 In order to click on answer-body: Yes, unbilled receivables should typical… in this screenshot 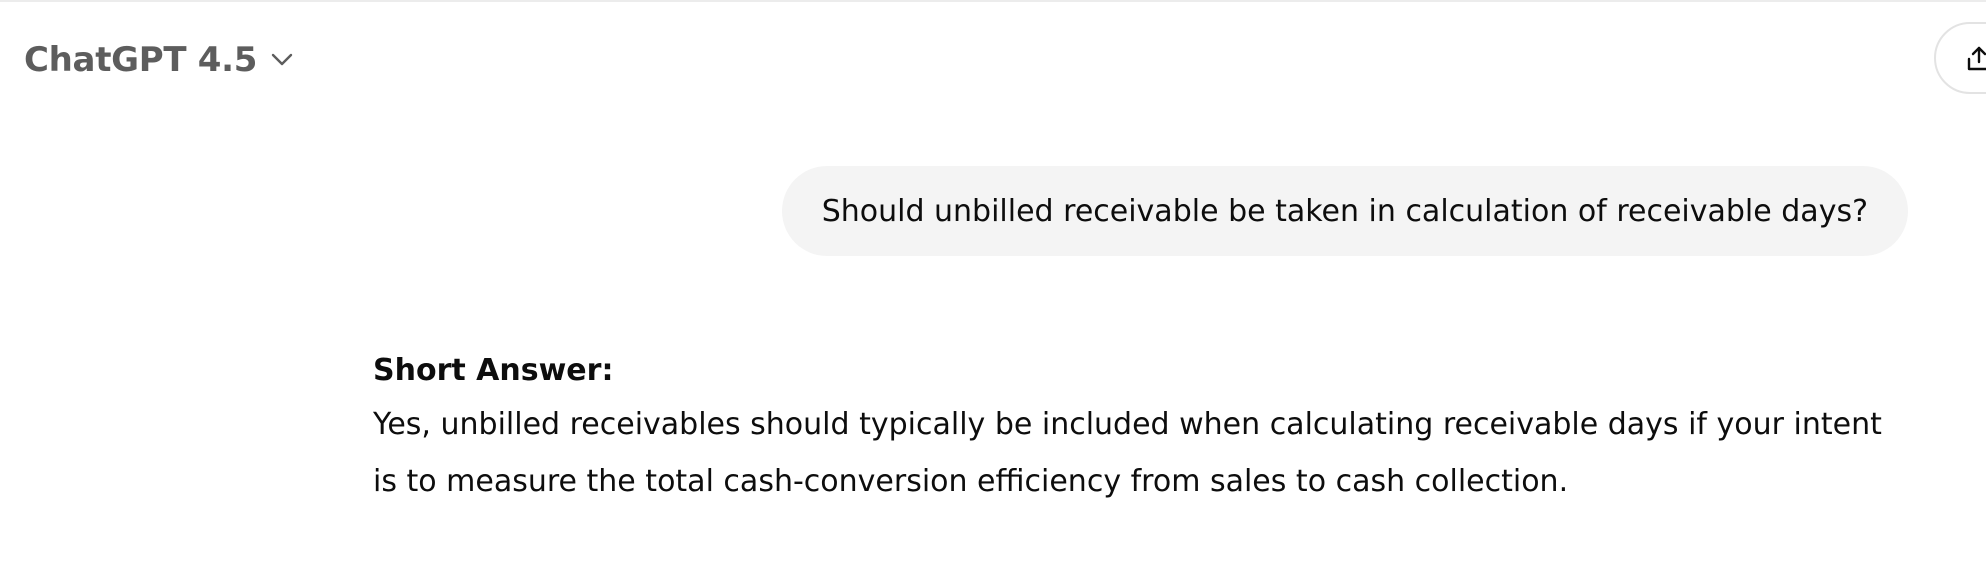, I will do `click(1127, 453)`.